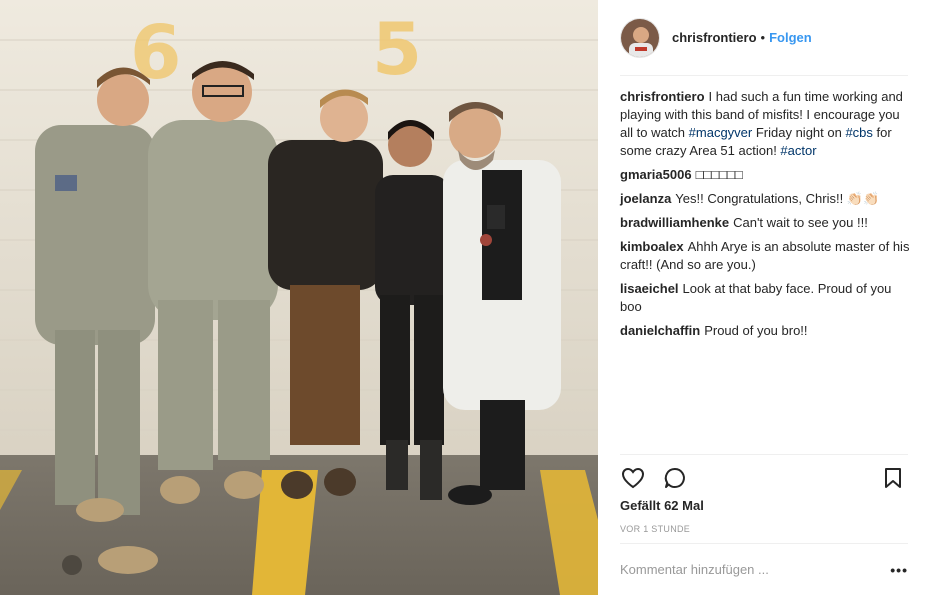  What do you see at coordinates (799, 132) in the screenshot?
I see `caption-text-2: Friday night on` at bounding box center [799, 132].